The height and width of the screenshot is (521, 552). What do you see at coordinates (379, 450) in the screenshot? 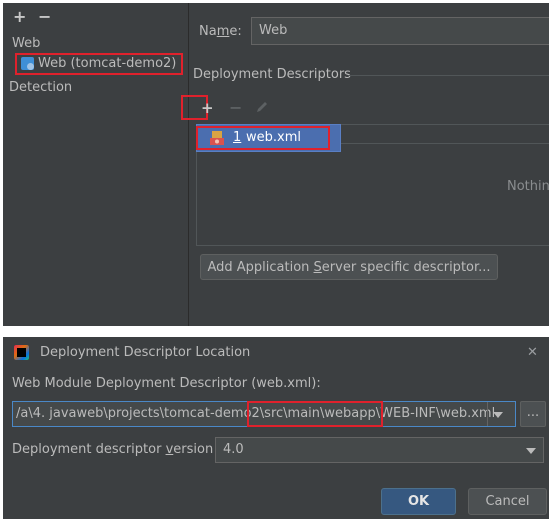
I see `version-select: 4.0` at bounding box center [379, 450].